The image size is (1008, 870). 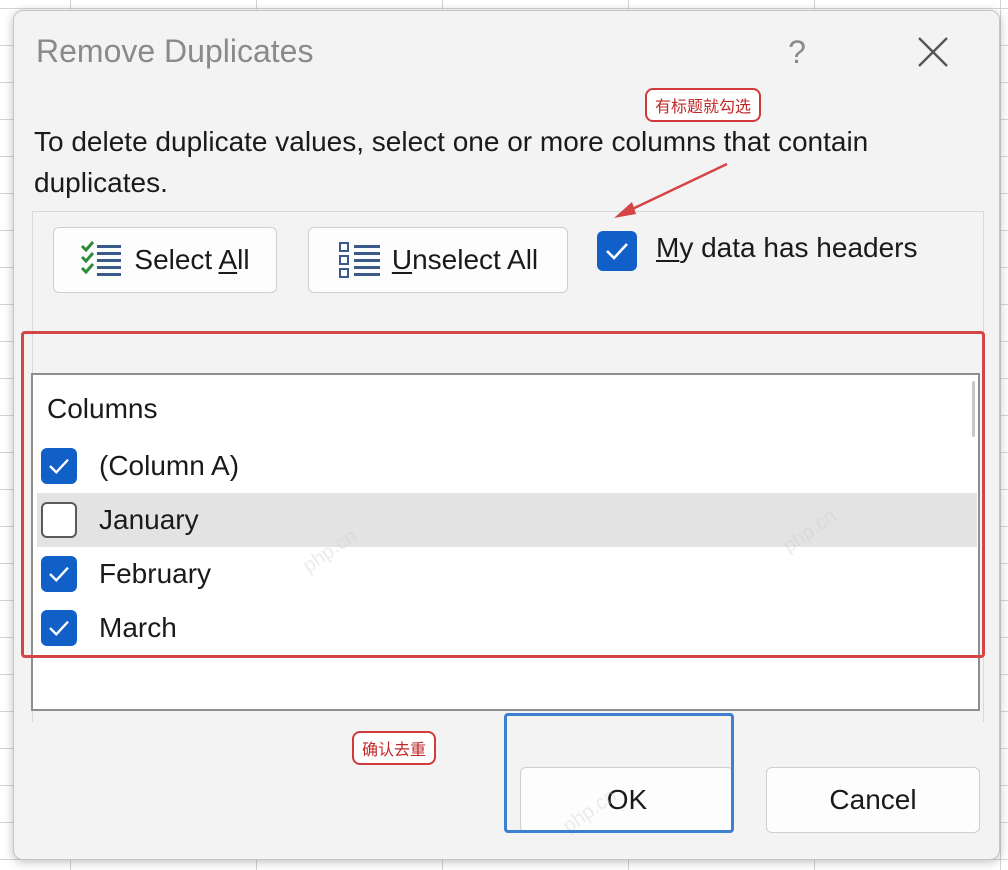 I want to click on confirm-annotation-label: 确认去重, so click(x=394, y=748).